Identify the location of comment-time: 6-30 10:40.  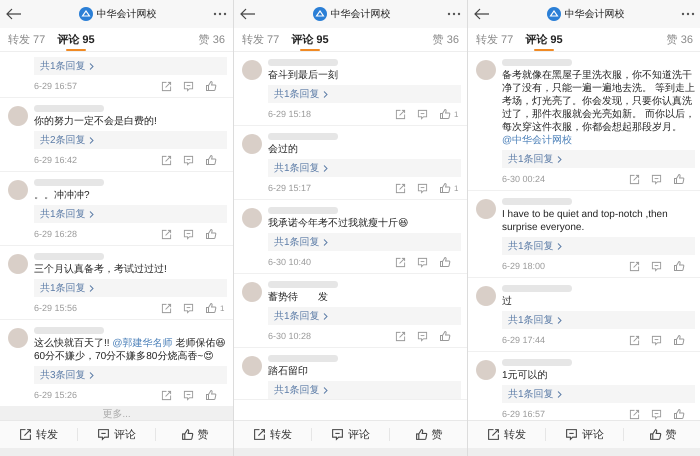
(290, 262).